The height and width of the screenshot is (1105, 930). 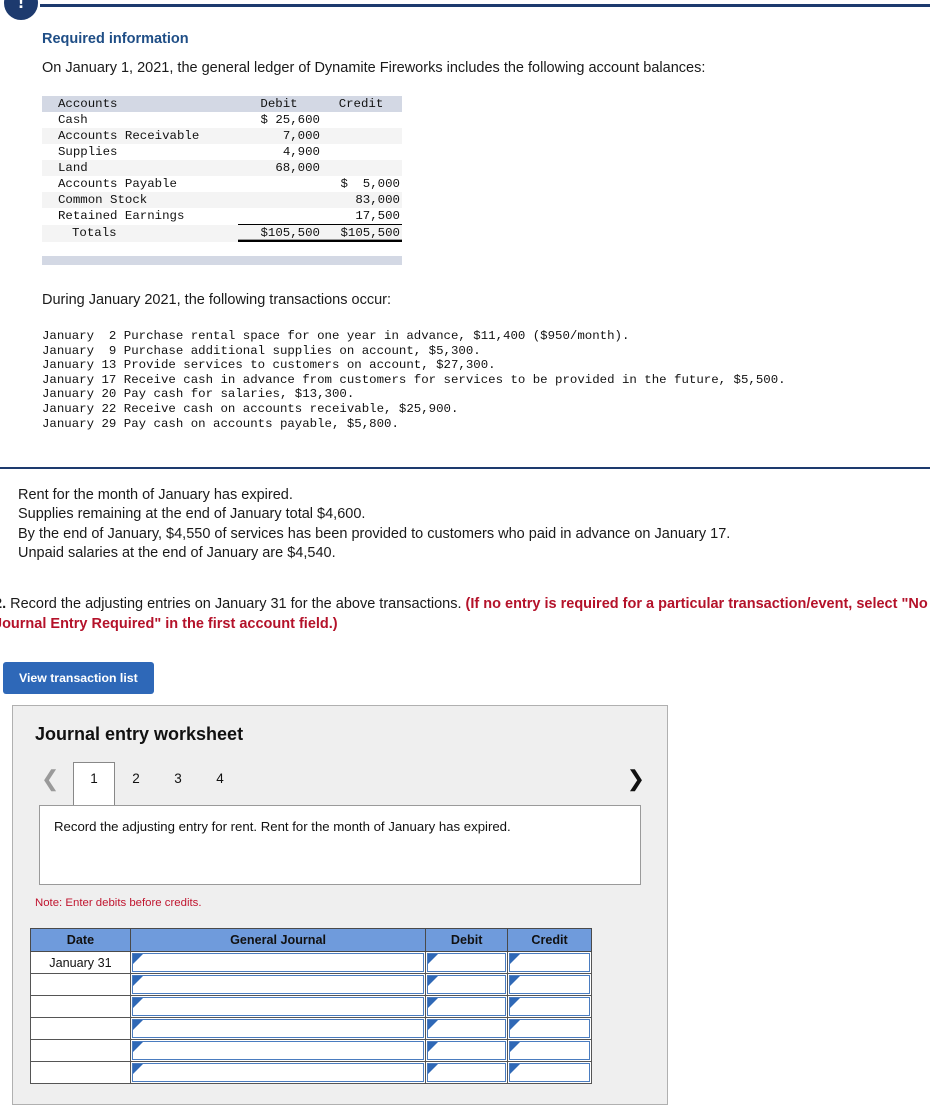 I want to click on ledger-account: Land, so click(x=140, y=168).